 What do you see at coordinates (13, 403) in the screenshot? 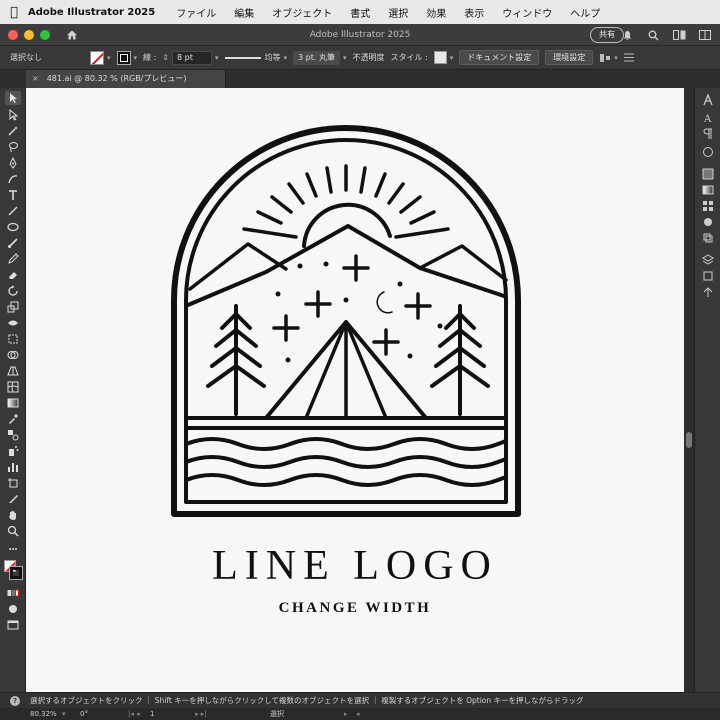
I see `gradient-tool-icon` at bounding box center [13, 403].